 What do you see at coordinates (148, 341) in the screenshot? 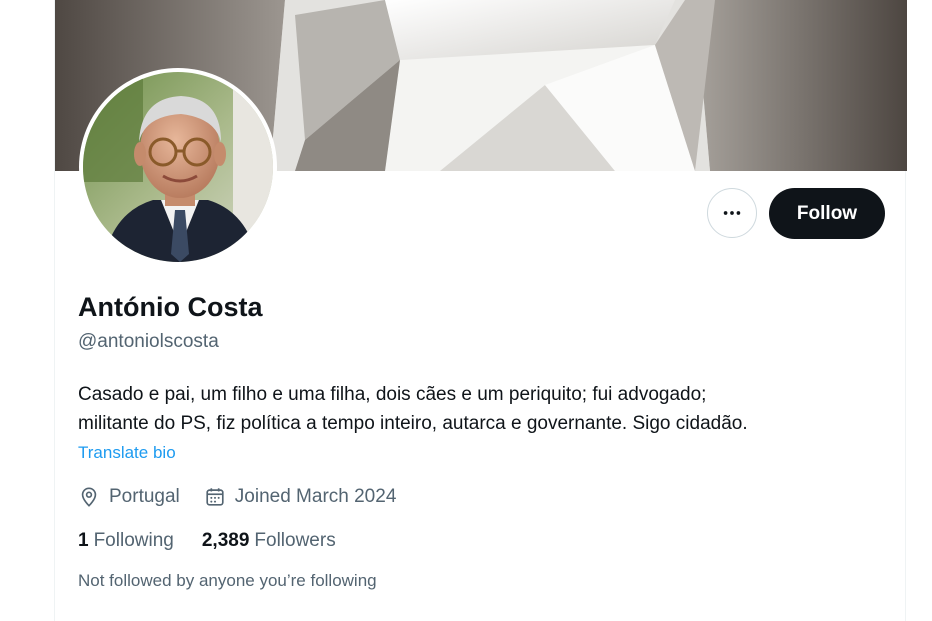
I see `profile-handle: @antoniolscosta` at bounding box center [148, 341].